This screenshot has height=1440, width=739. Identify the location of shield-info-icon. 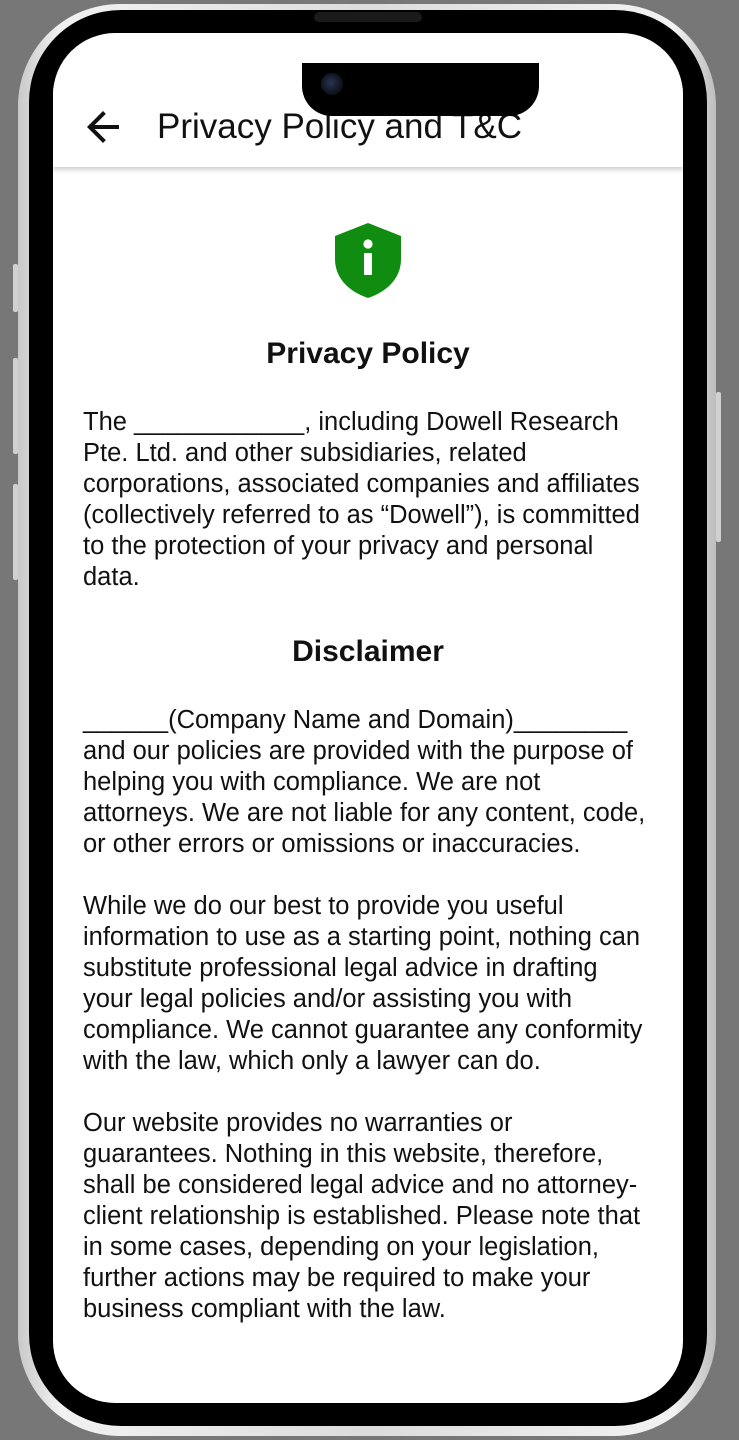
(368, 260).